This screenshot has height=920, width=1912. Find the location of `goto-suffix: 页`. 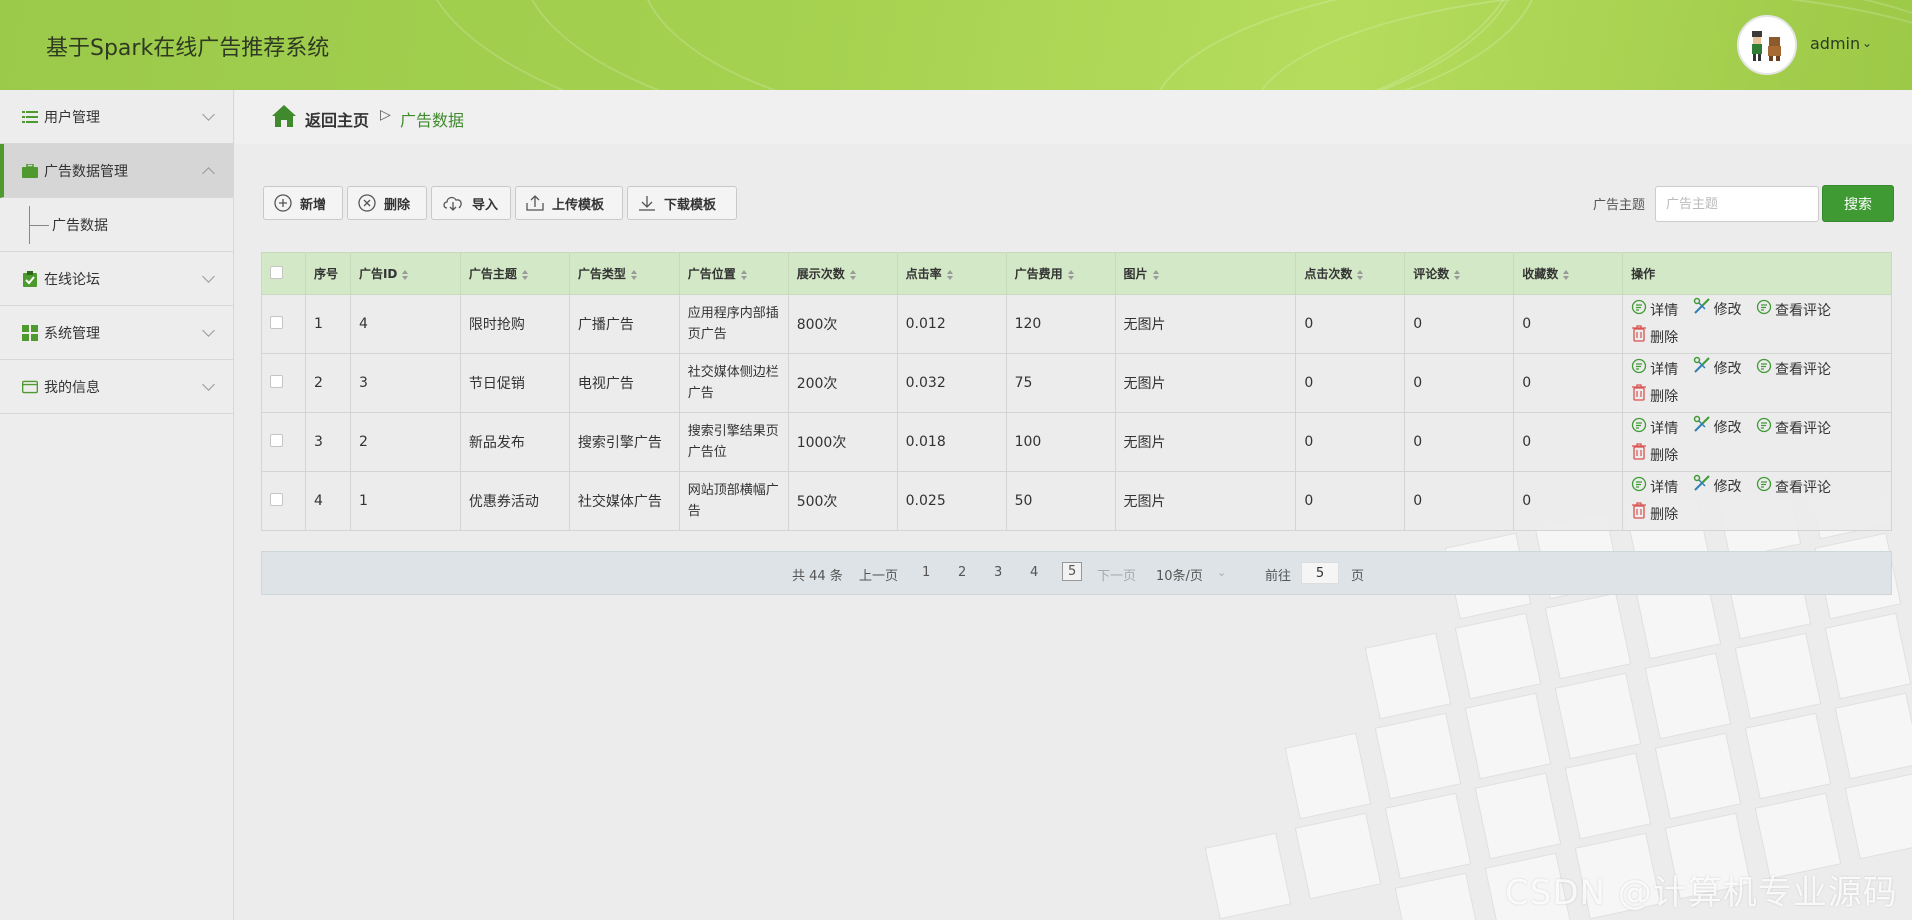

goto-suffix: 页 is located at coordinates (1358, 576).